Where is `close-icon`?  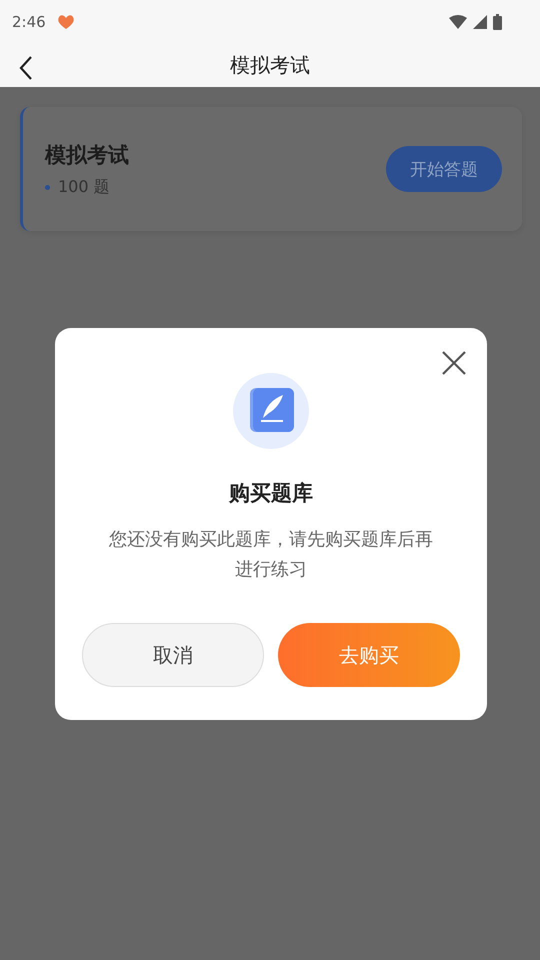 close-icon is located at coordinates (454, 363).